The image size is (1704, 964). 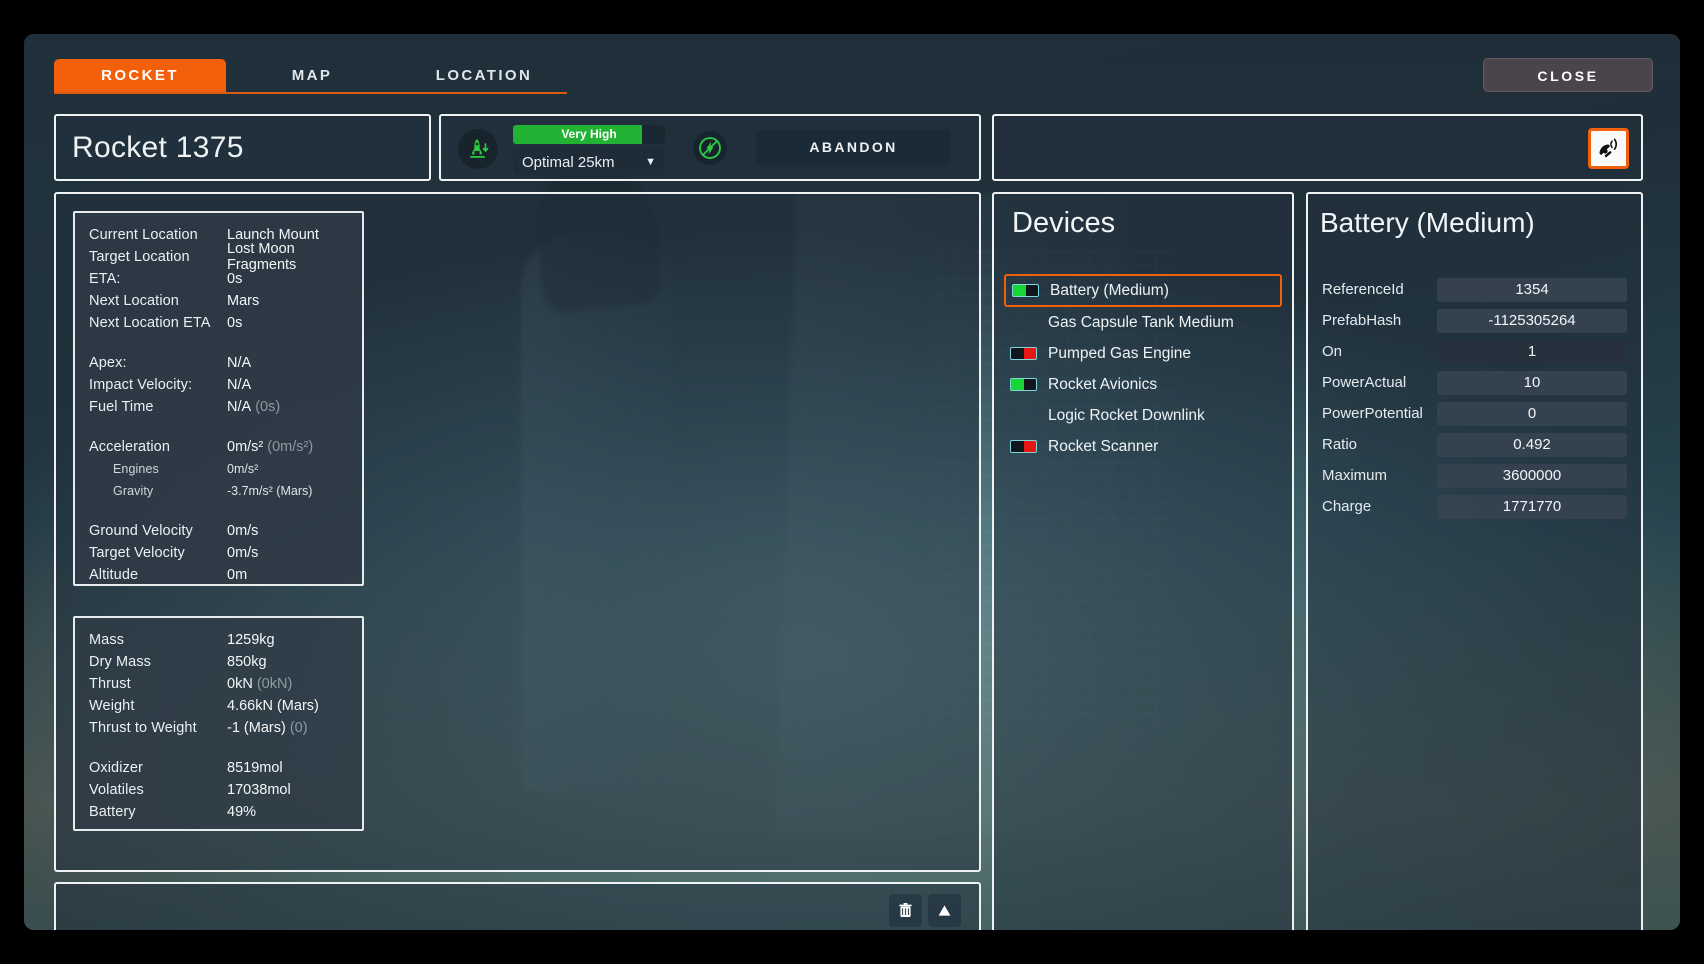 What do you see at coordinates (1532, 289) in the screenshot?
I see `property-value: 1354` at bounding box center [1532, 289].